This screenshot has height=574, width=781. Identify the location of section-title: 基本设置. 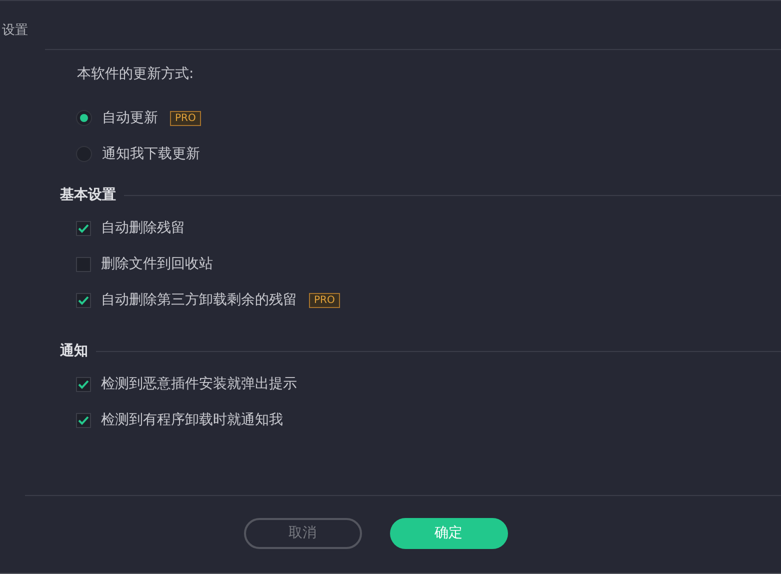
(88, 195).